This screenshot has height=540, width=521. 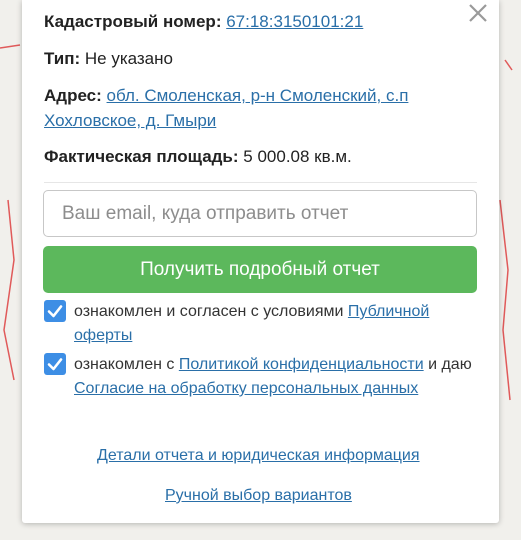 I want to click on offer-consent-label: ознакомлен и согласен с условиями, so click(x=211, y=311).